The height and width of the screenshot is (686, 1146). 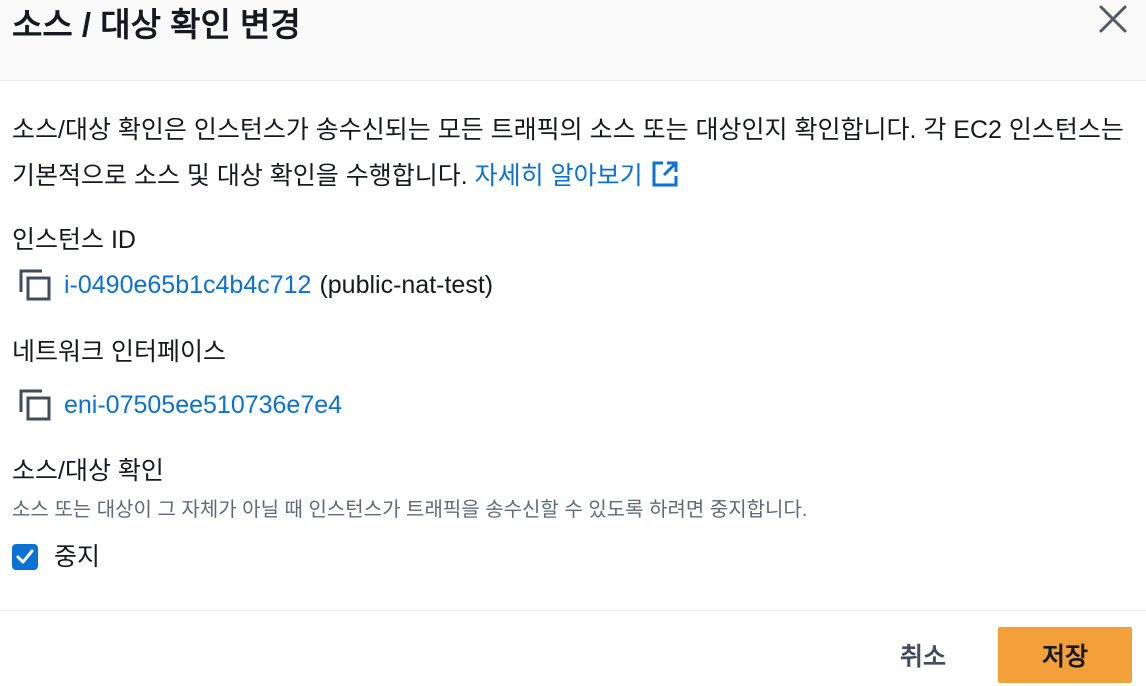 I want to click on network-interface-label: 네트워크 인터페이스, so click(x=119, y=352).